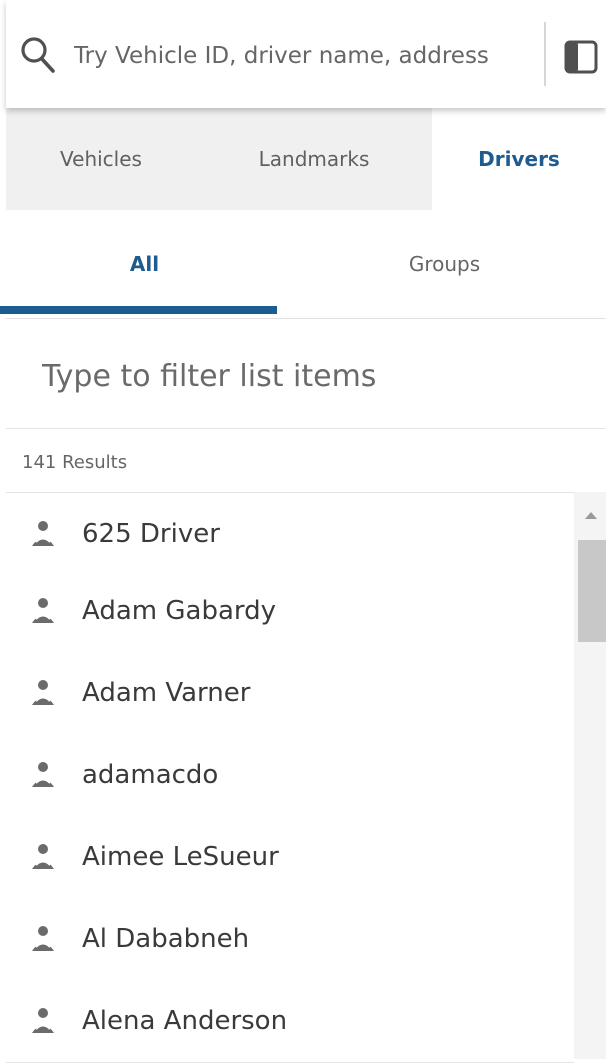 Image resolution: width=606 pixels, height=1063 pixels. Describe the element at coordinates (150, 775) in the screenshot. I see `driver-name: adamacdo` at that location.